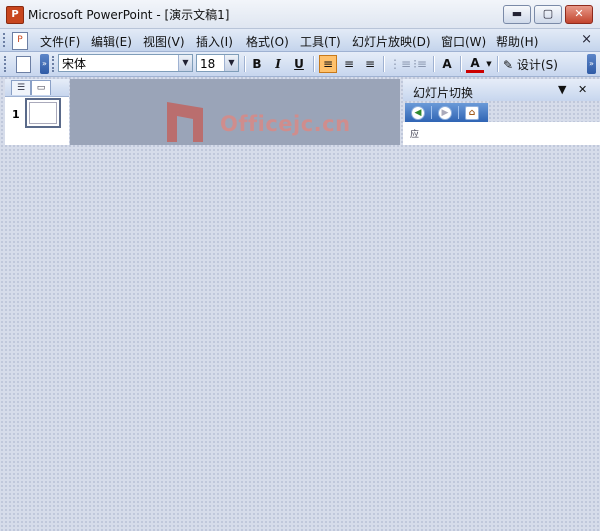  Describe the element at coordinates (21, 87) in the screenshot. I see `outline-tab-icon: ☰` at that location.